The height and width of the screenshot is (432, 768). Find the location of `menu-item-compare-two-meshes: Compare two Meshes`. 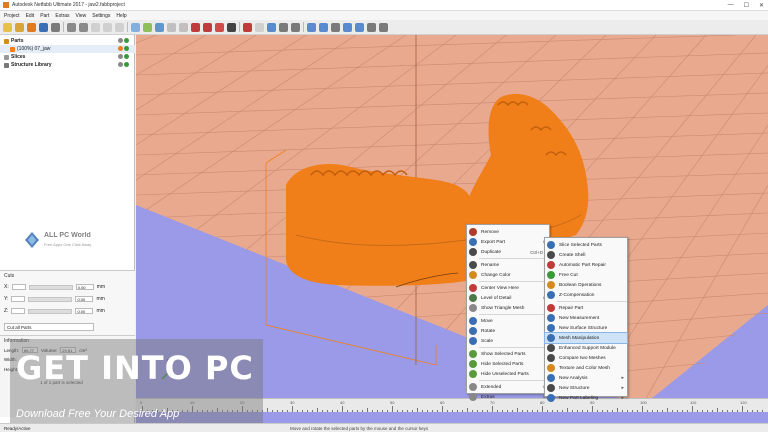

menu-item-compare-two-meshes: Compare two Meshes is located at coordinates (586, 358).